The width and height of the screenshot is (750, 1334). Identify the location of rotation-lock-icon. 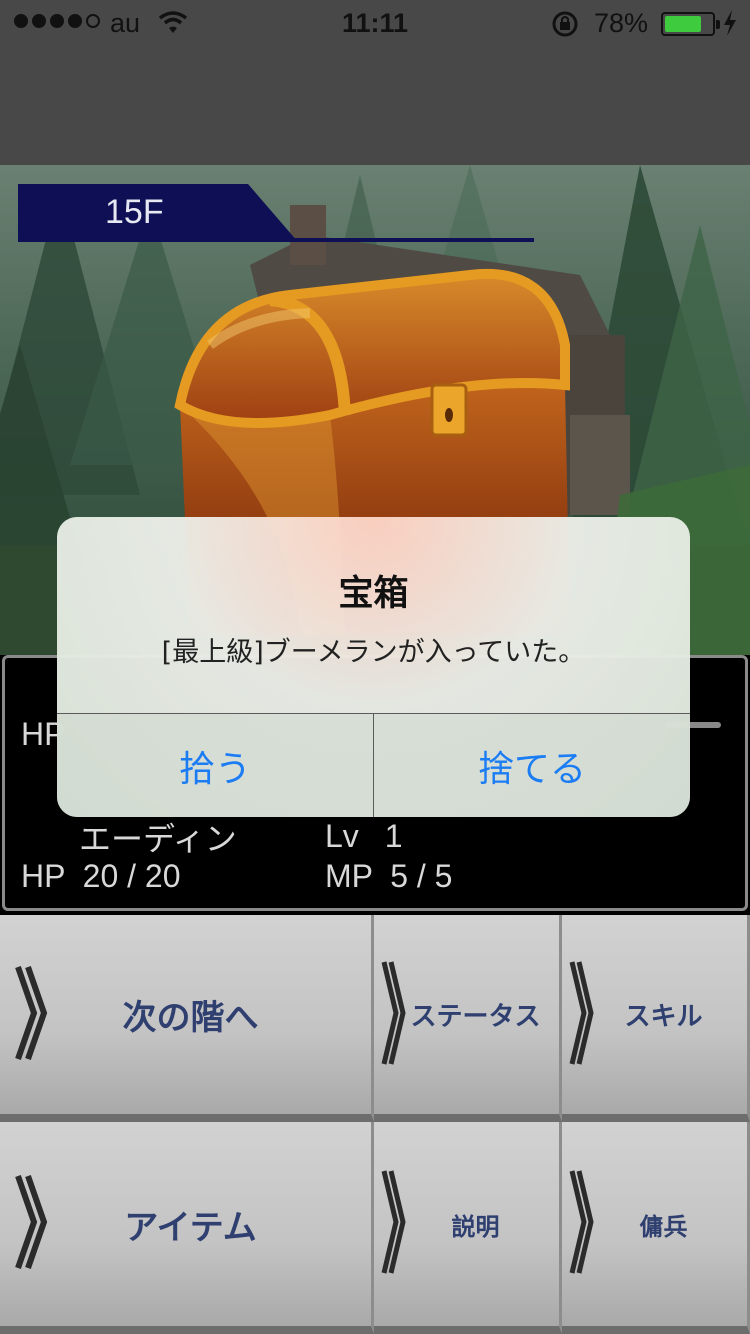
(565, 27).